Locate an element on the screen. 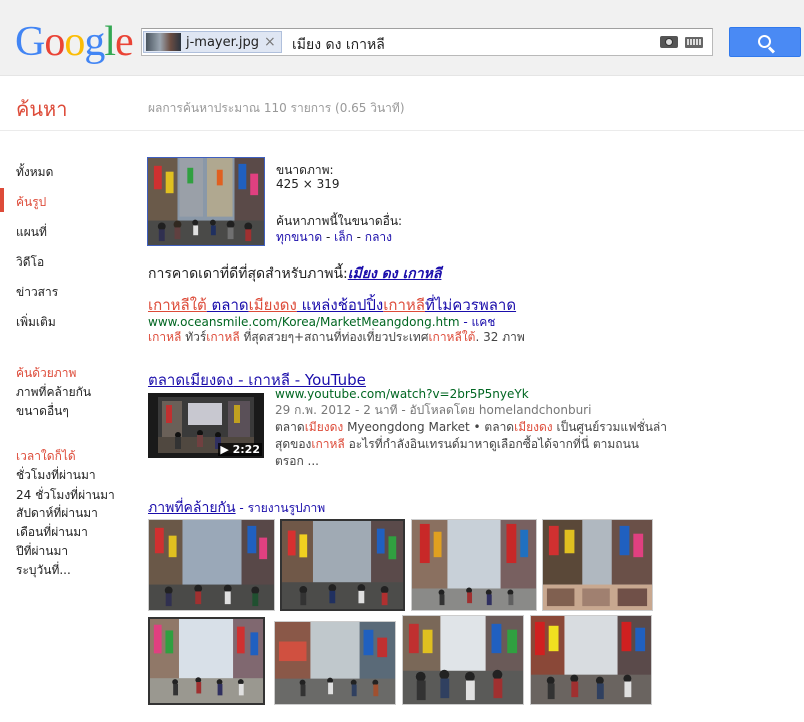 This screenshot has height=722, width=804. logo-letter-o2: o is located at coordinates (74, 42).